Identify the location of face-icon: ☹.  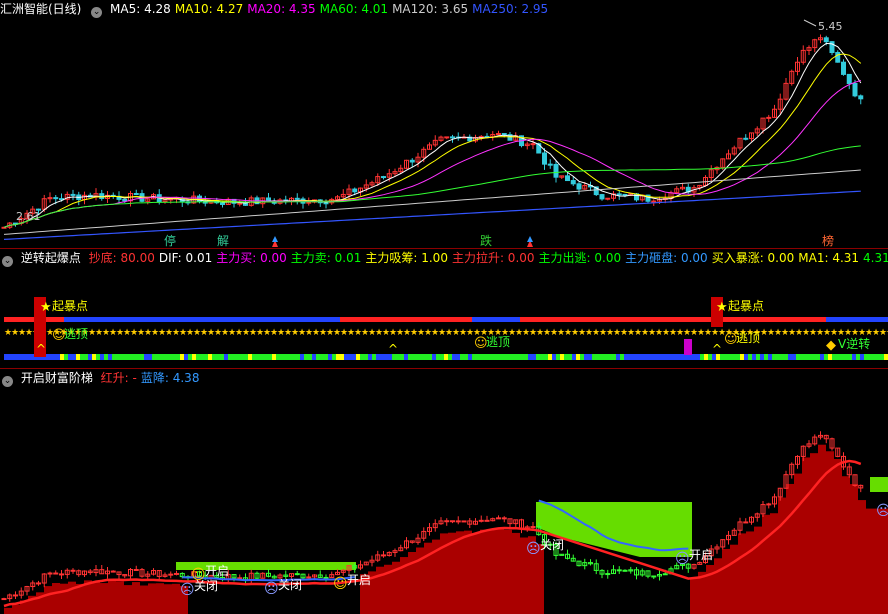
(187, 590).